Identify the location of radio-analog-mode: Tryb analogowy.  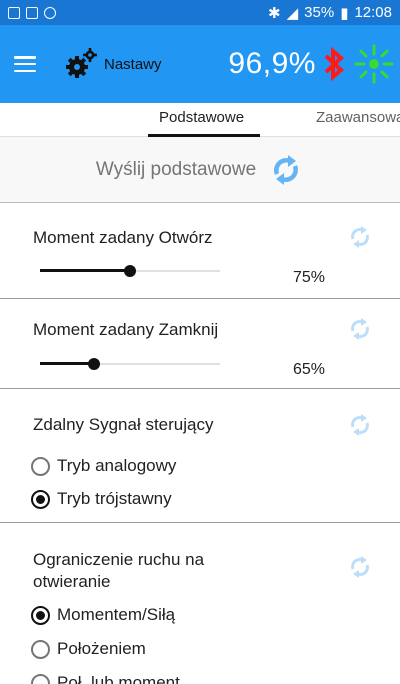
(103, 466).